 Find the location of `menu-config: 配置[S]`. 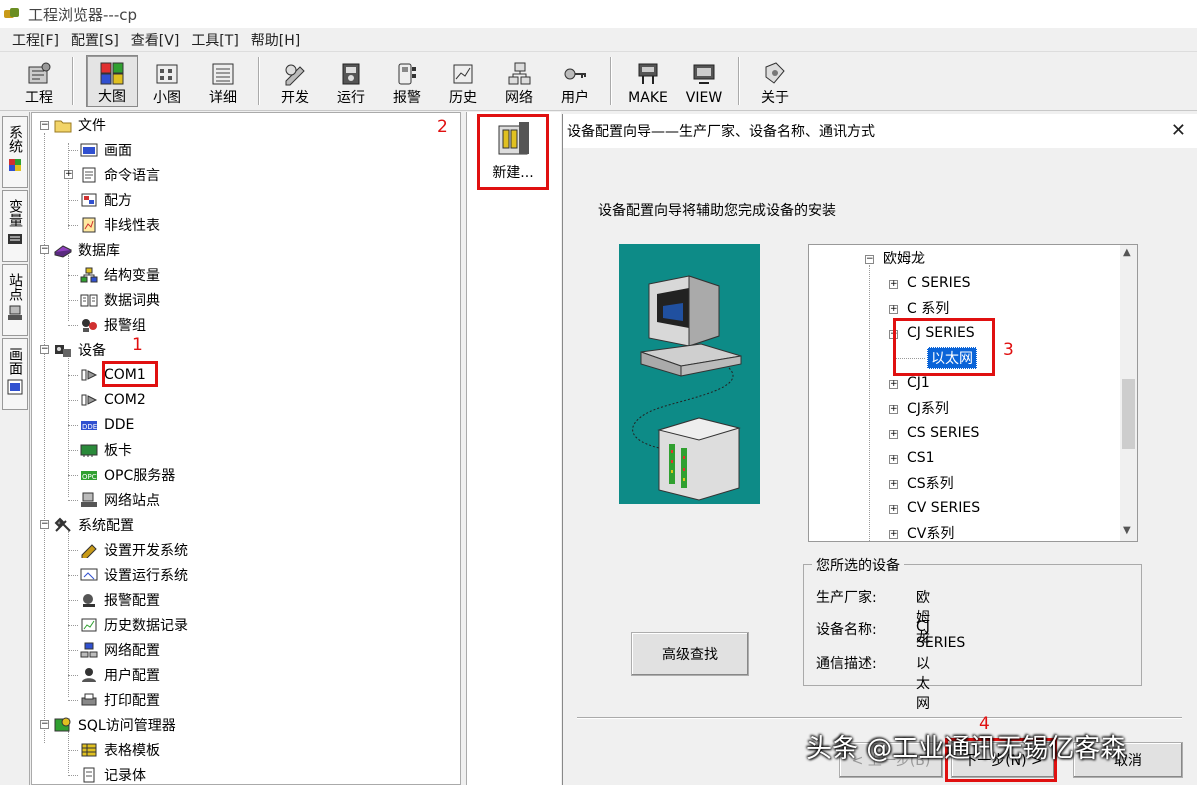

menu-config: 配置[S] is located at coordinates (95, 40).